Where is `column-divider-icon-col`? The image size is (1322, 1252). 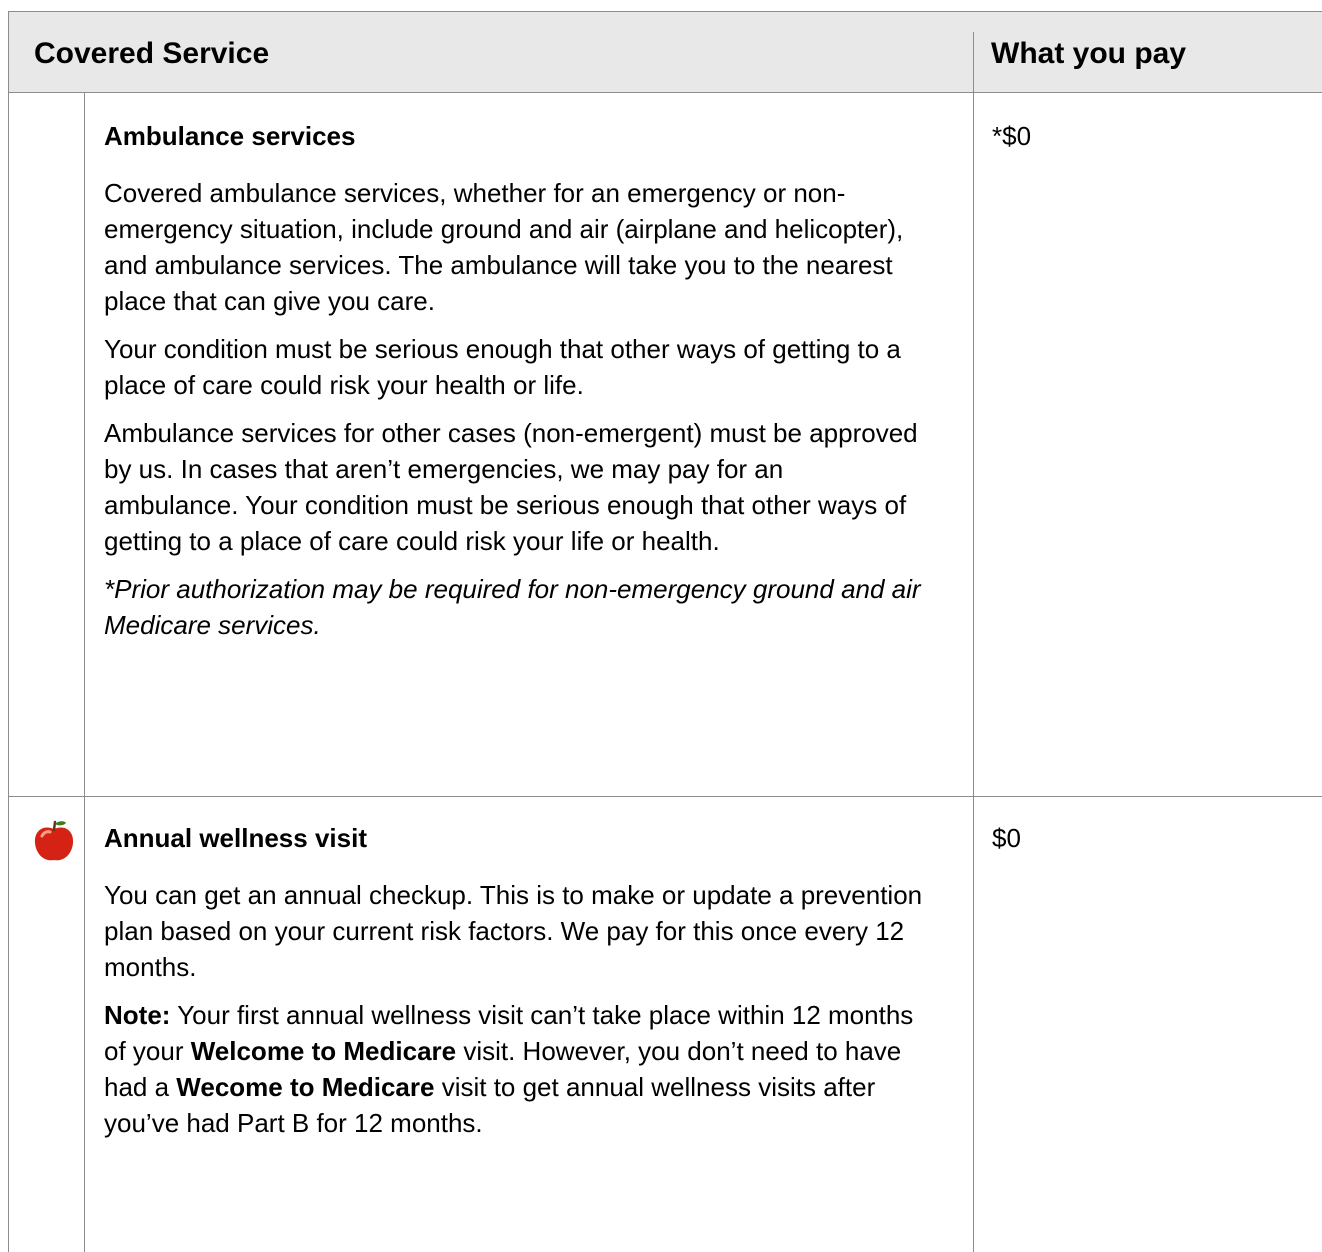
column-divider-icon-col is located at coordinates (84, 672).